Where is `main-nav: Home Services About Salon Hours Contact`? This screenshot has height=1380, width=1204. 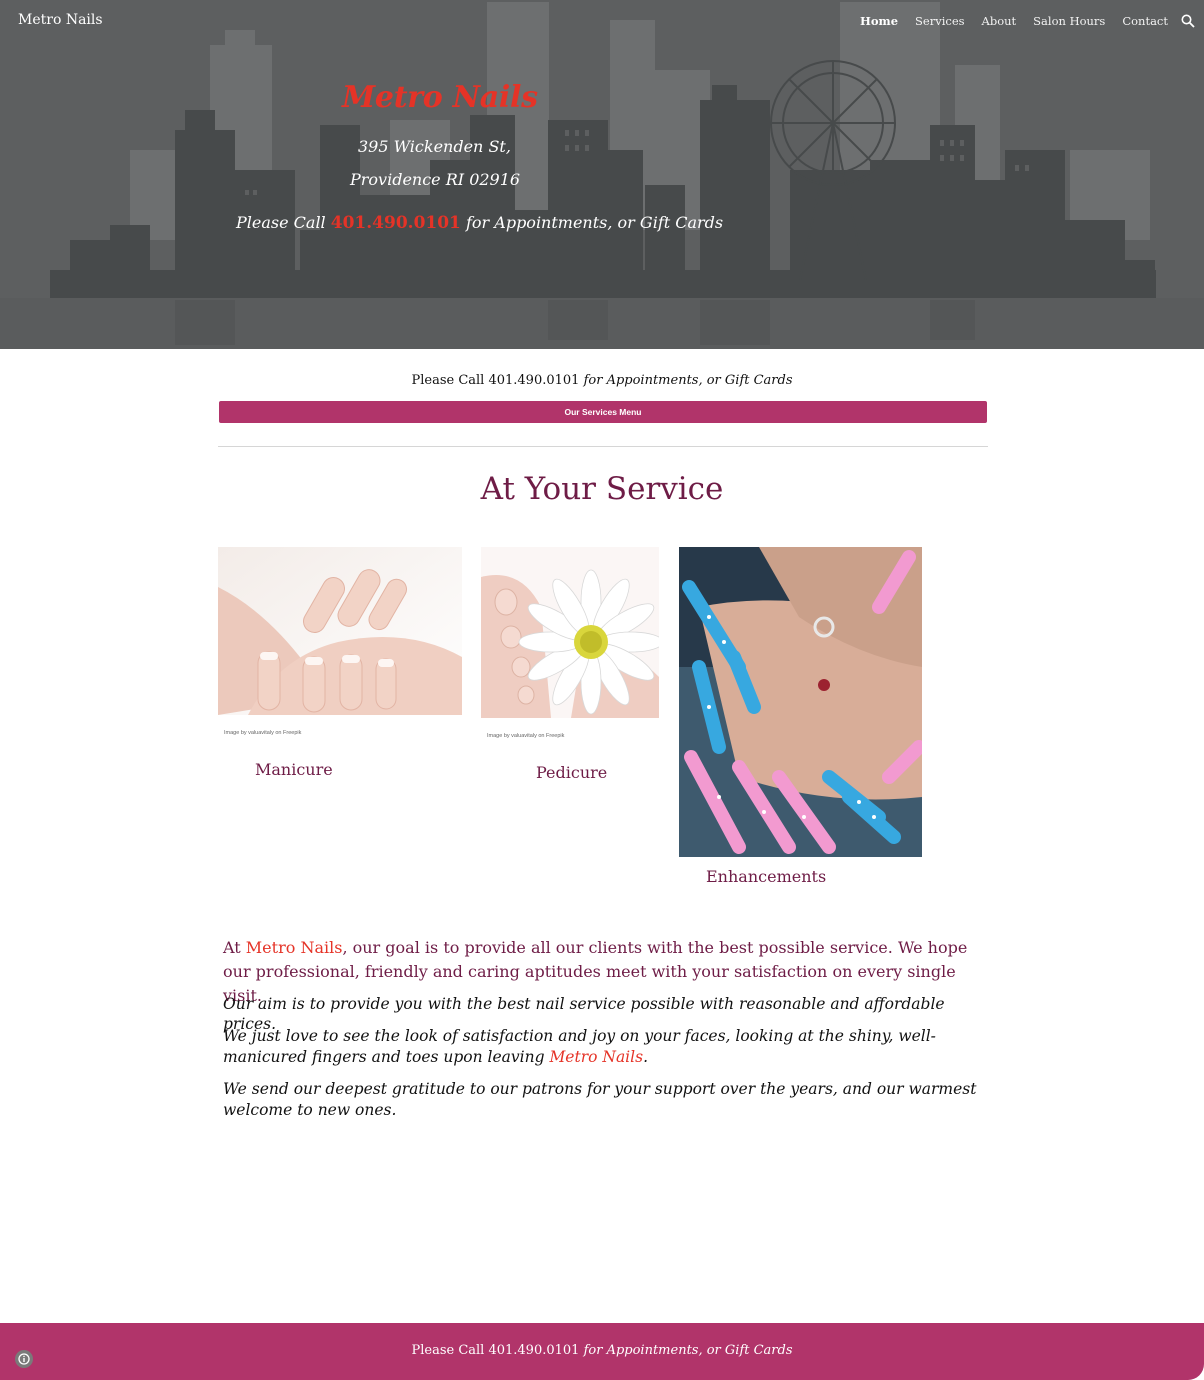 main-nav: Home Services About Salon Hours Contact is located at coordinates (1032, 21).